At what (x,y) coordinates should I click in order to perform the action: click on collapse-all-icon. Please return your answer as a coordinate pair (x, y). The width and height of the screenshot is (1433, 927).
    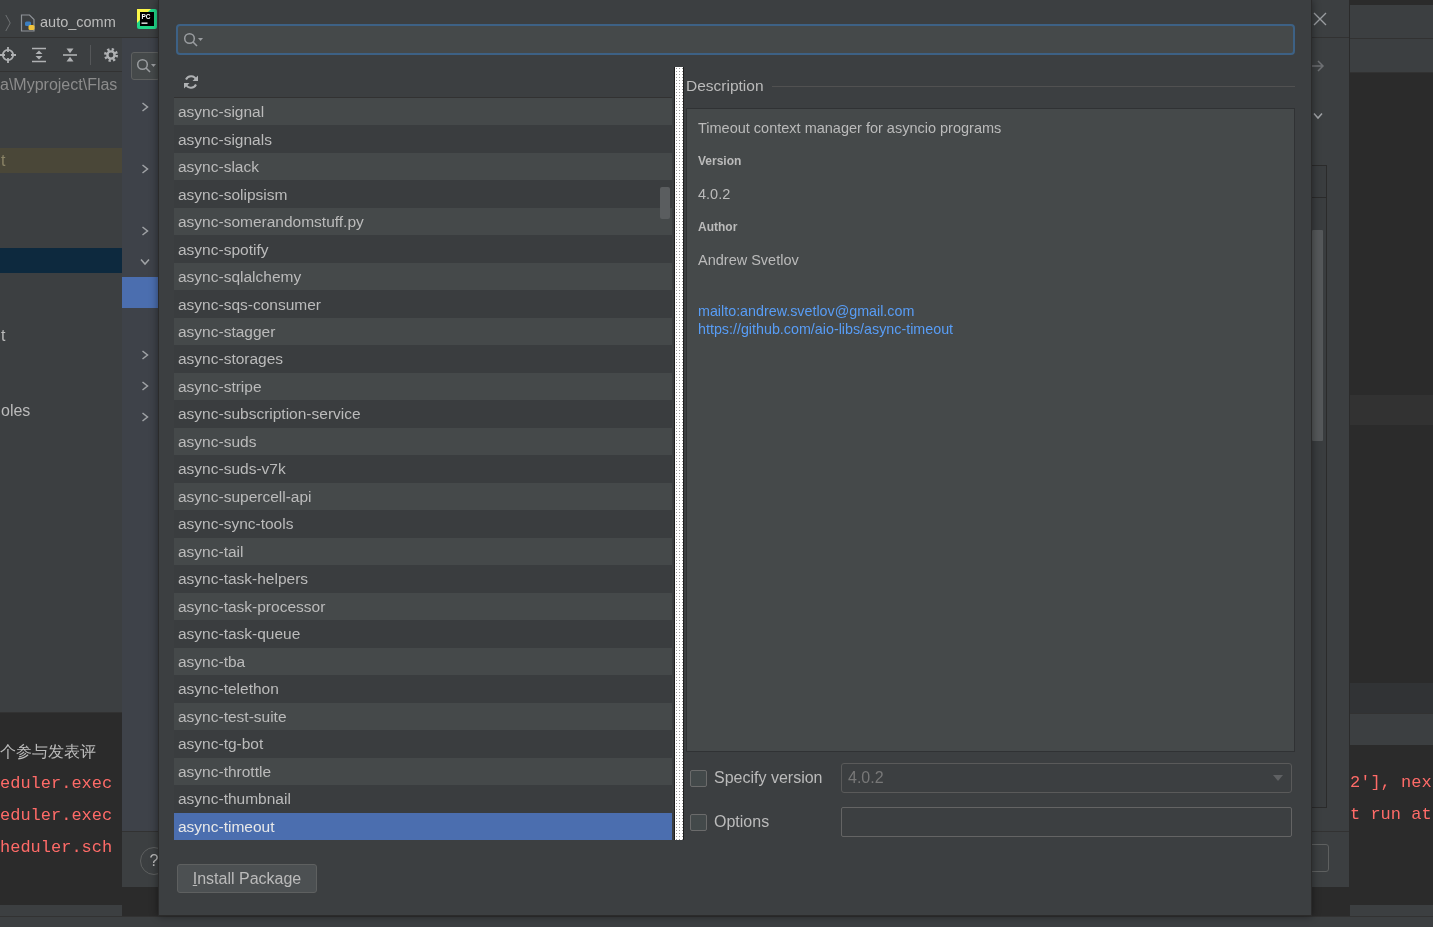
    Looking at the image, I should click on (70, 54).